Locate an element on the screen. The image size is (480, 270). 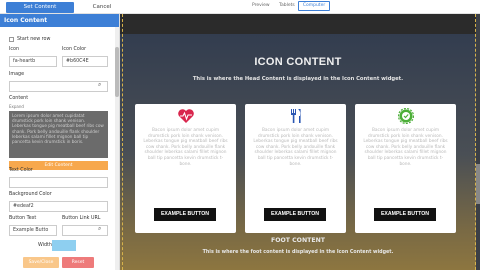
text-color-input is located at coordinates (58, 182).